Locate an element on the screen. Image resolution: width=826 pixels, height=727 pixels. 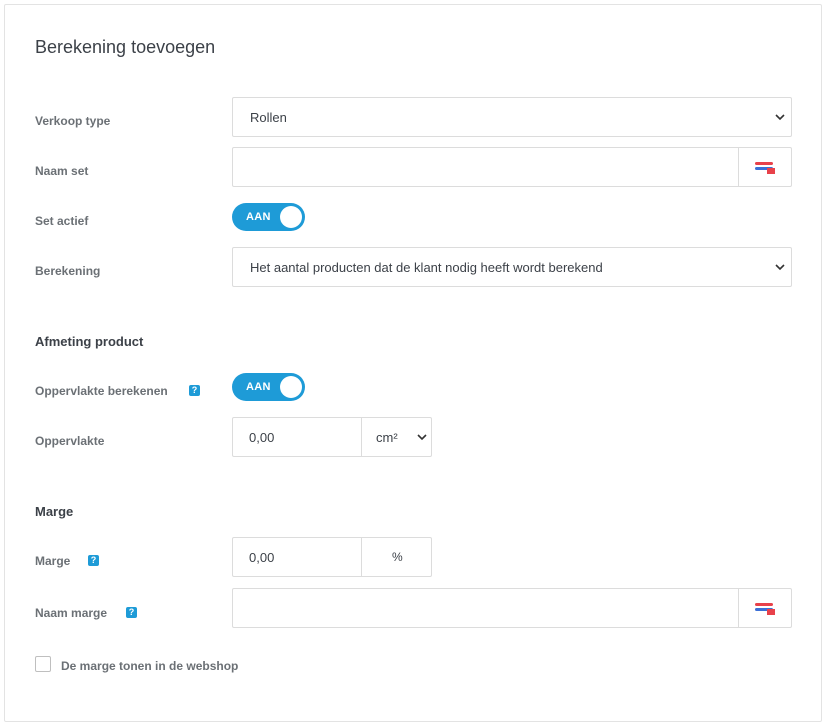
set-actief-label: Set actief is located at coordinates (62, 221).